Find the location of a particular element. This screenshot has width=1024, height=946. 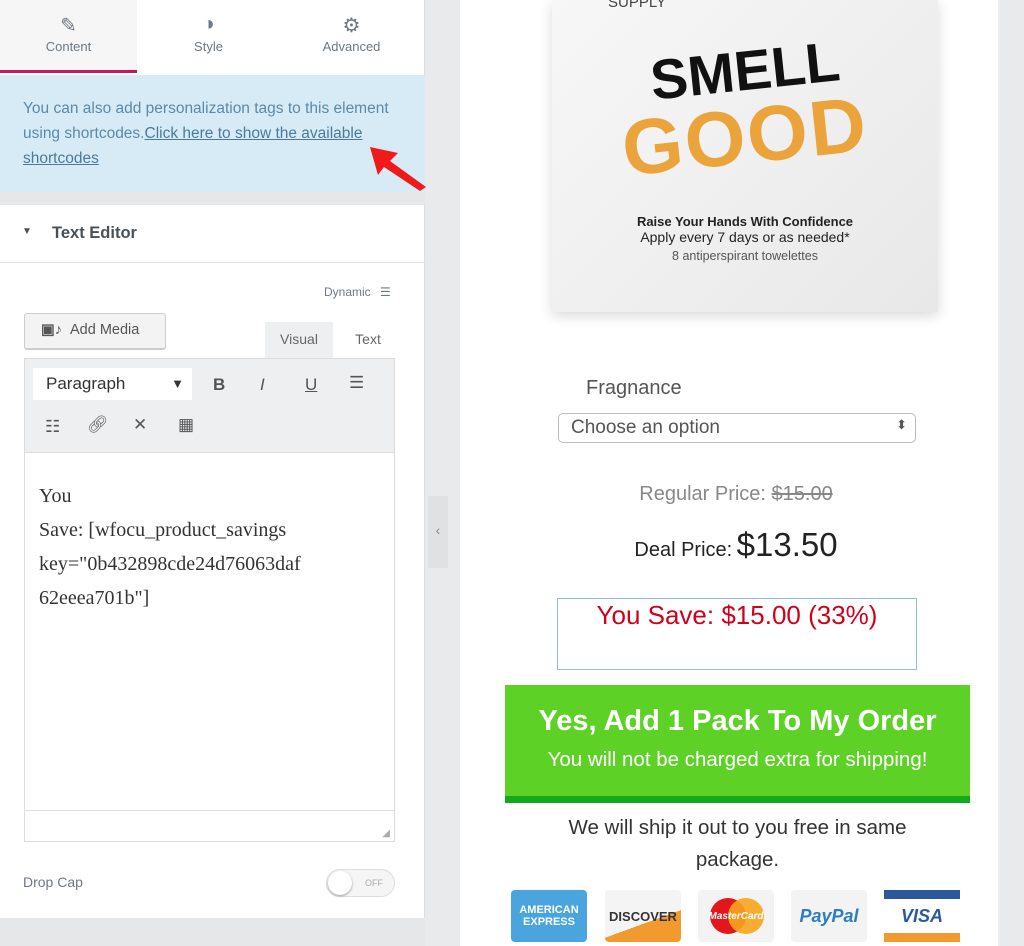

tab-label: Advanced is located at coordinates (351, 46).